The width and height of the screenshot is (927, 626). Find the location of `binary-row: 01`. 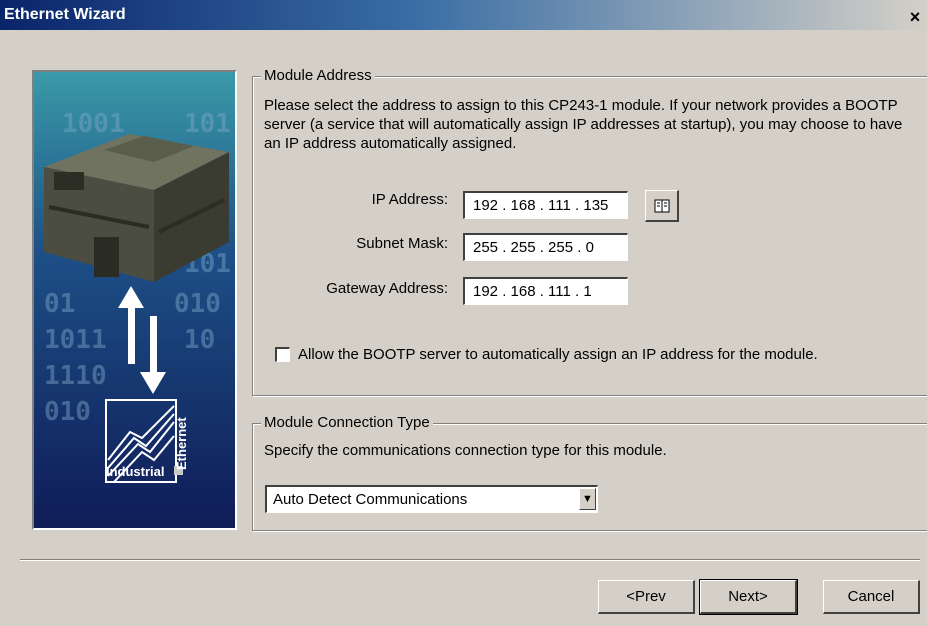

binary-row: 01 is located at coordinates (59, 304).